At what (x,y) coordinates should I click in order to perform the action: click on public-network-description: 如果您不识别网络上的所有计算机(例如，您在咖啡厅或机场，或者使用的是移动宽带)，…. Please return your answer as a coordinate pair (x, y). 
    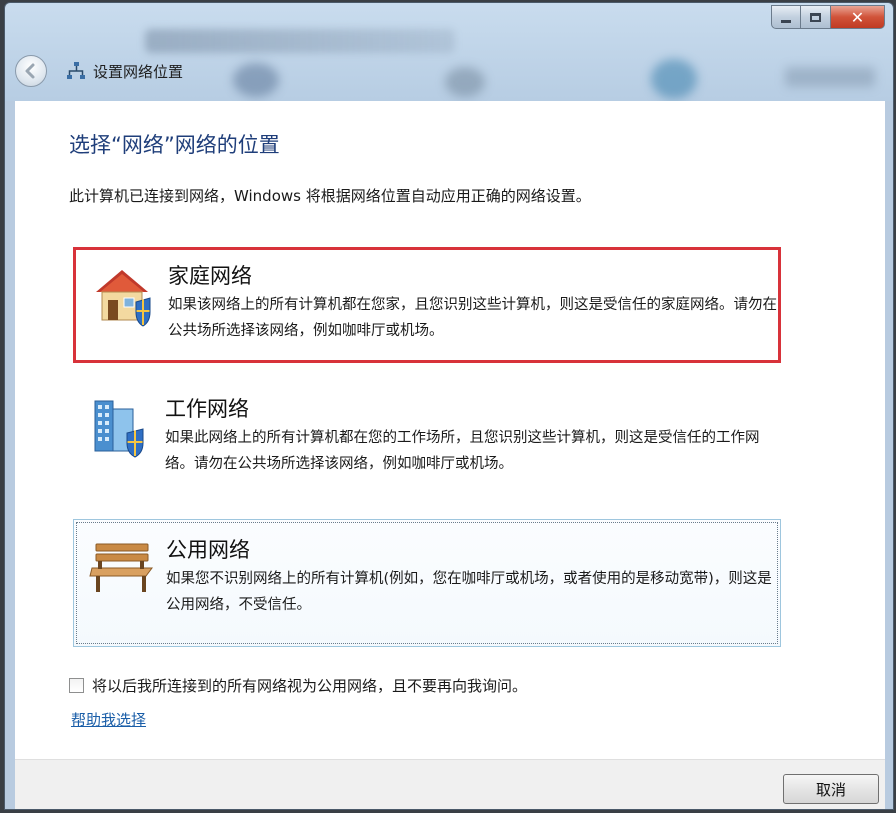
    Looking at the image, I should click on (469, 592).